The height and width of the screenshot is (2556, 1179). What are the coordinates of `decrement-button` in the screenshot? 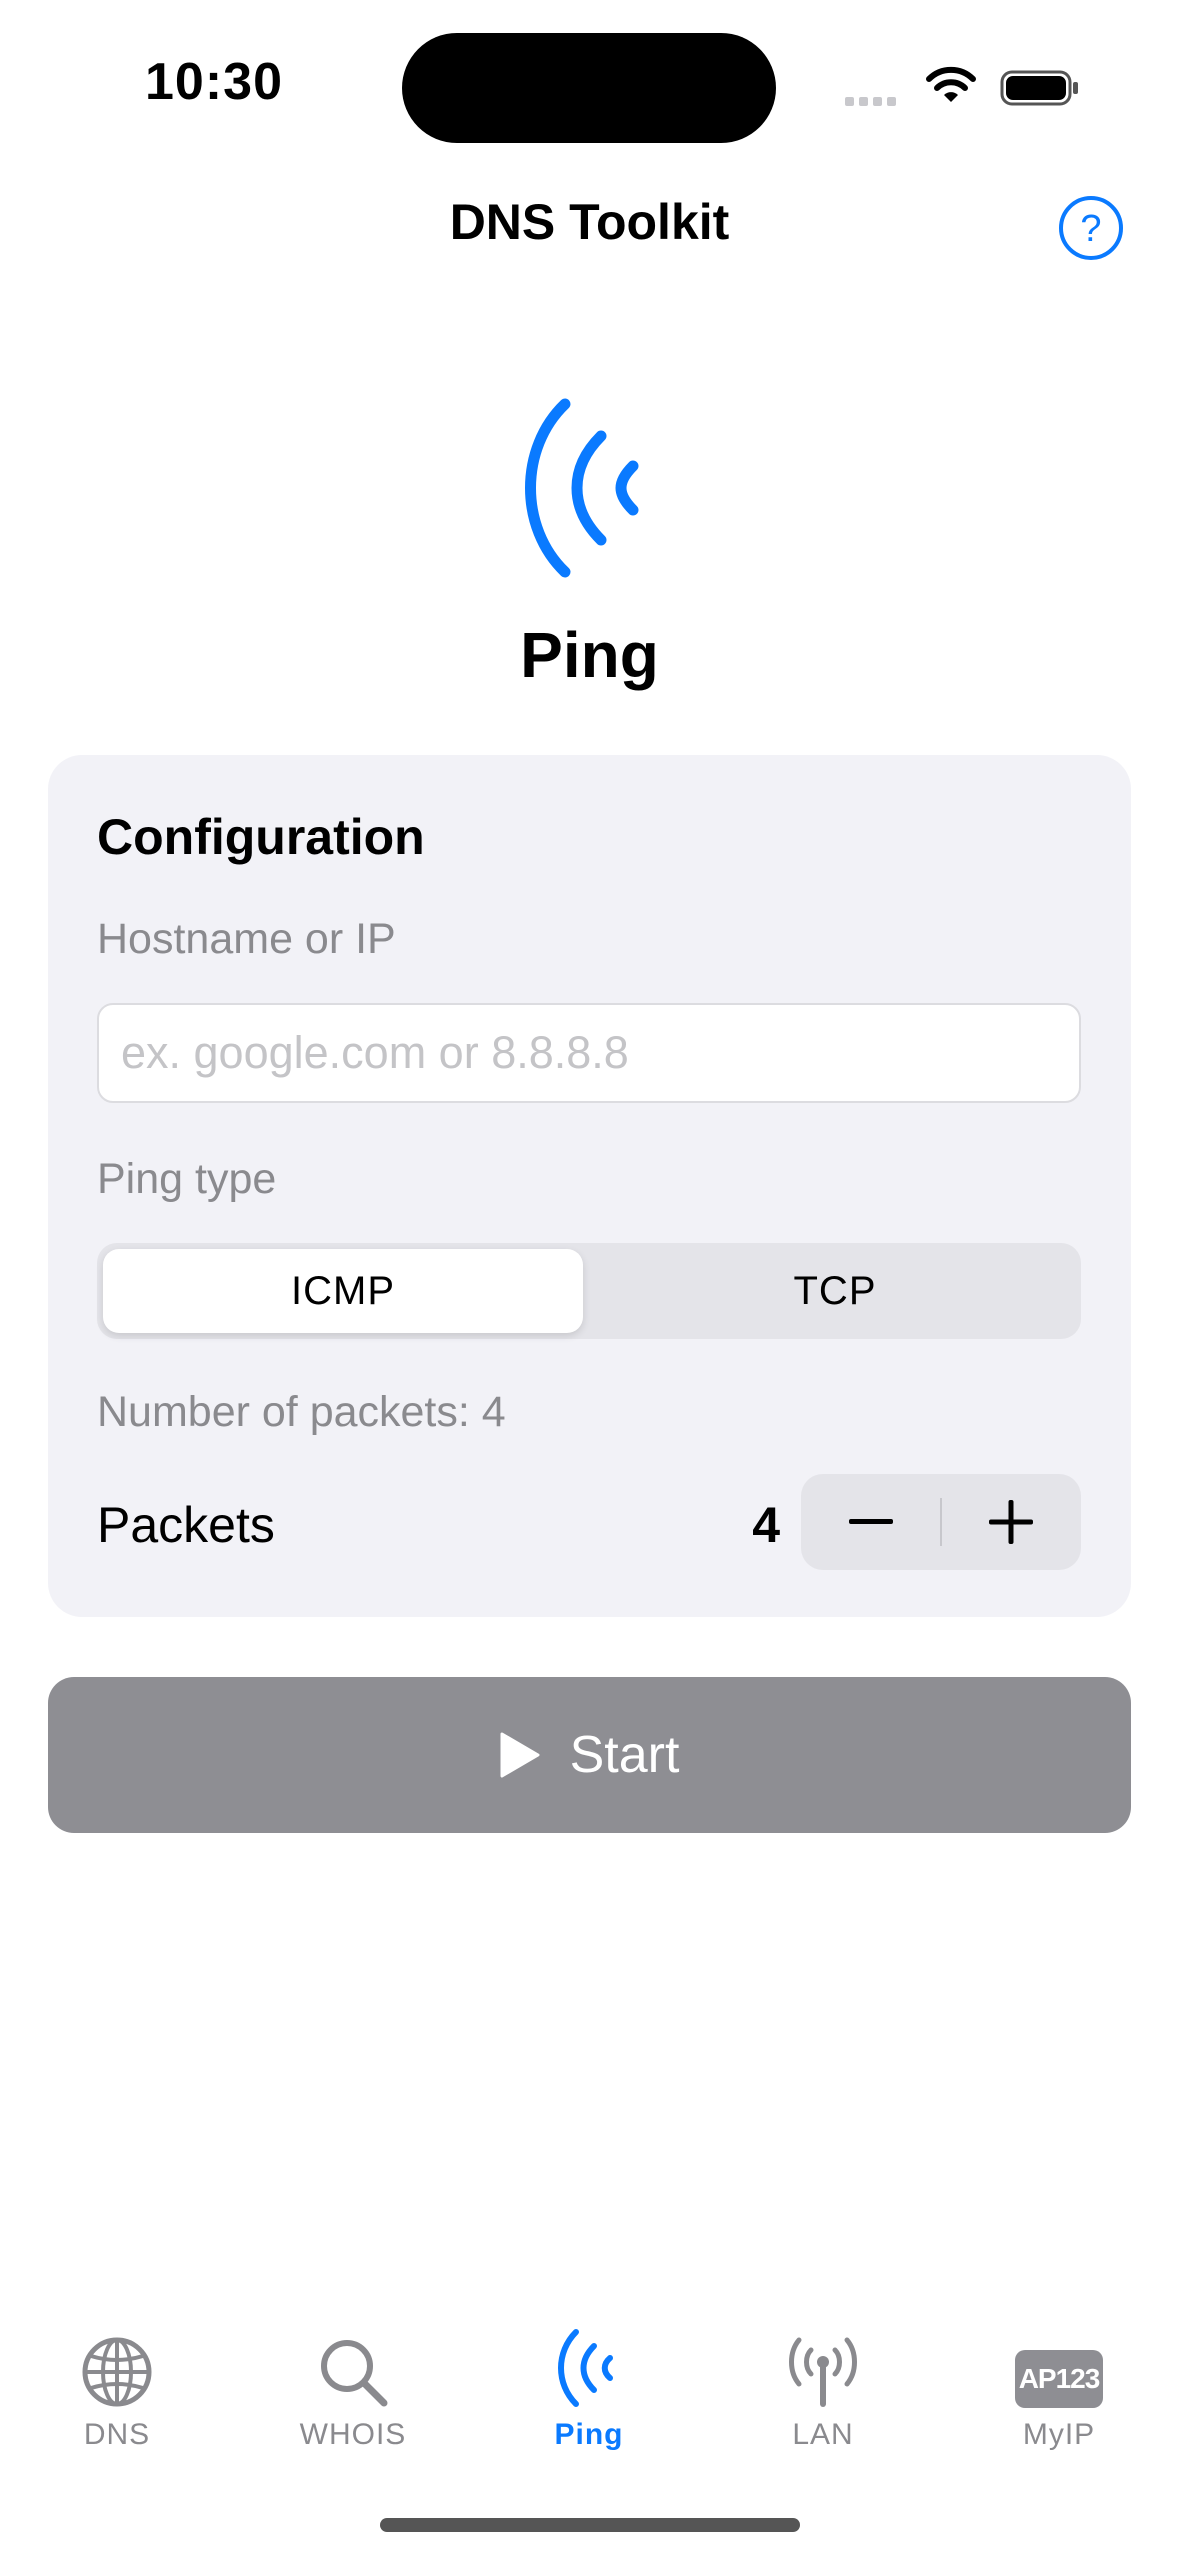 It's located at (871, 1522).